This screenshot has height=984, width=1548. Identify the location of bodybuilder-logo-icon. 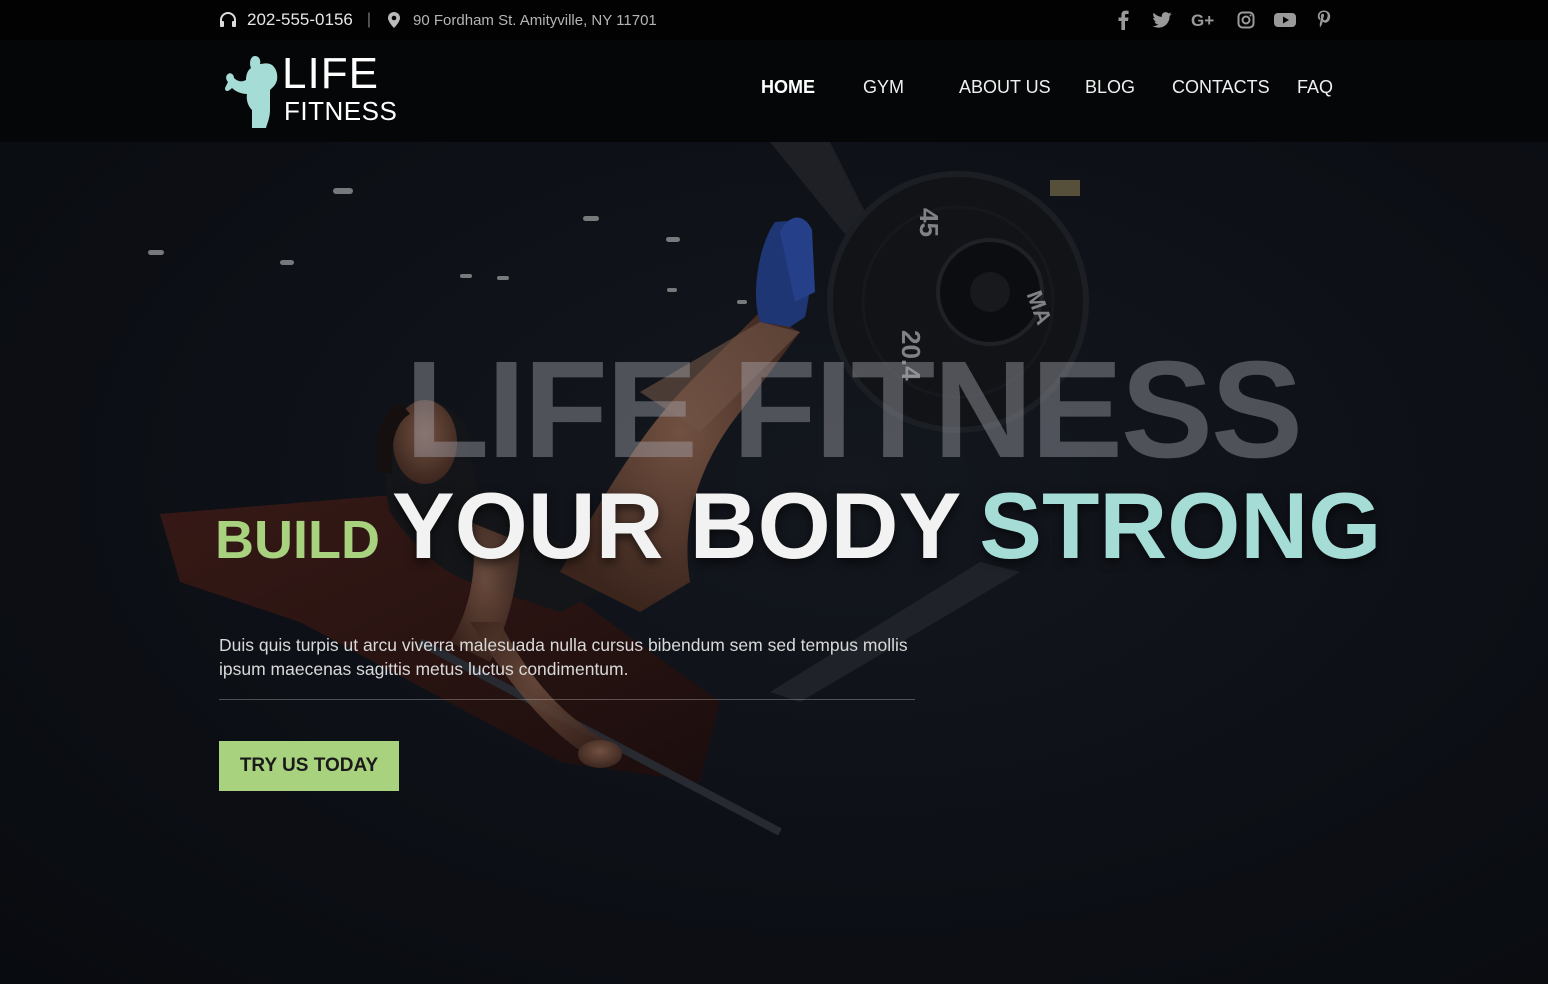
(251, 92).